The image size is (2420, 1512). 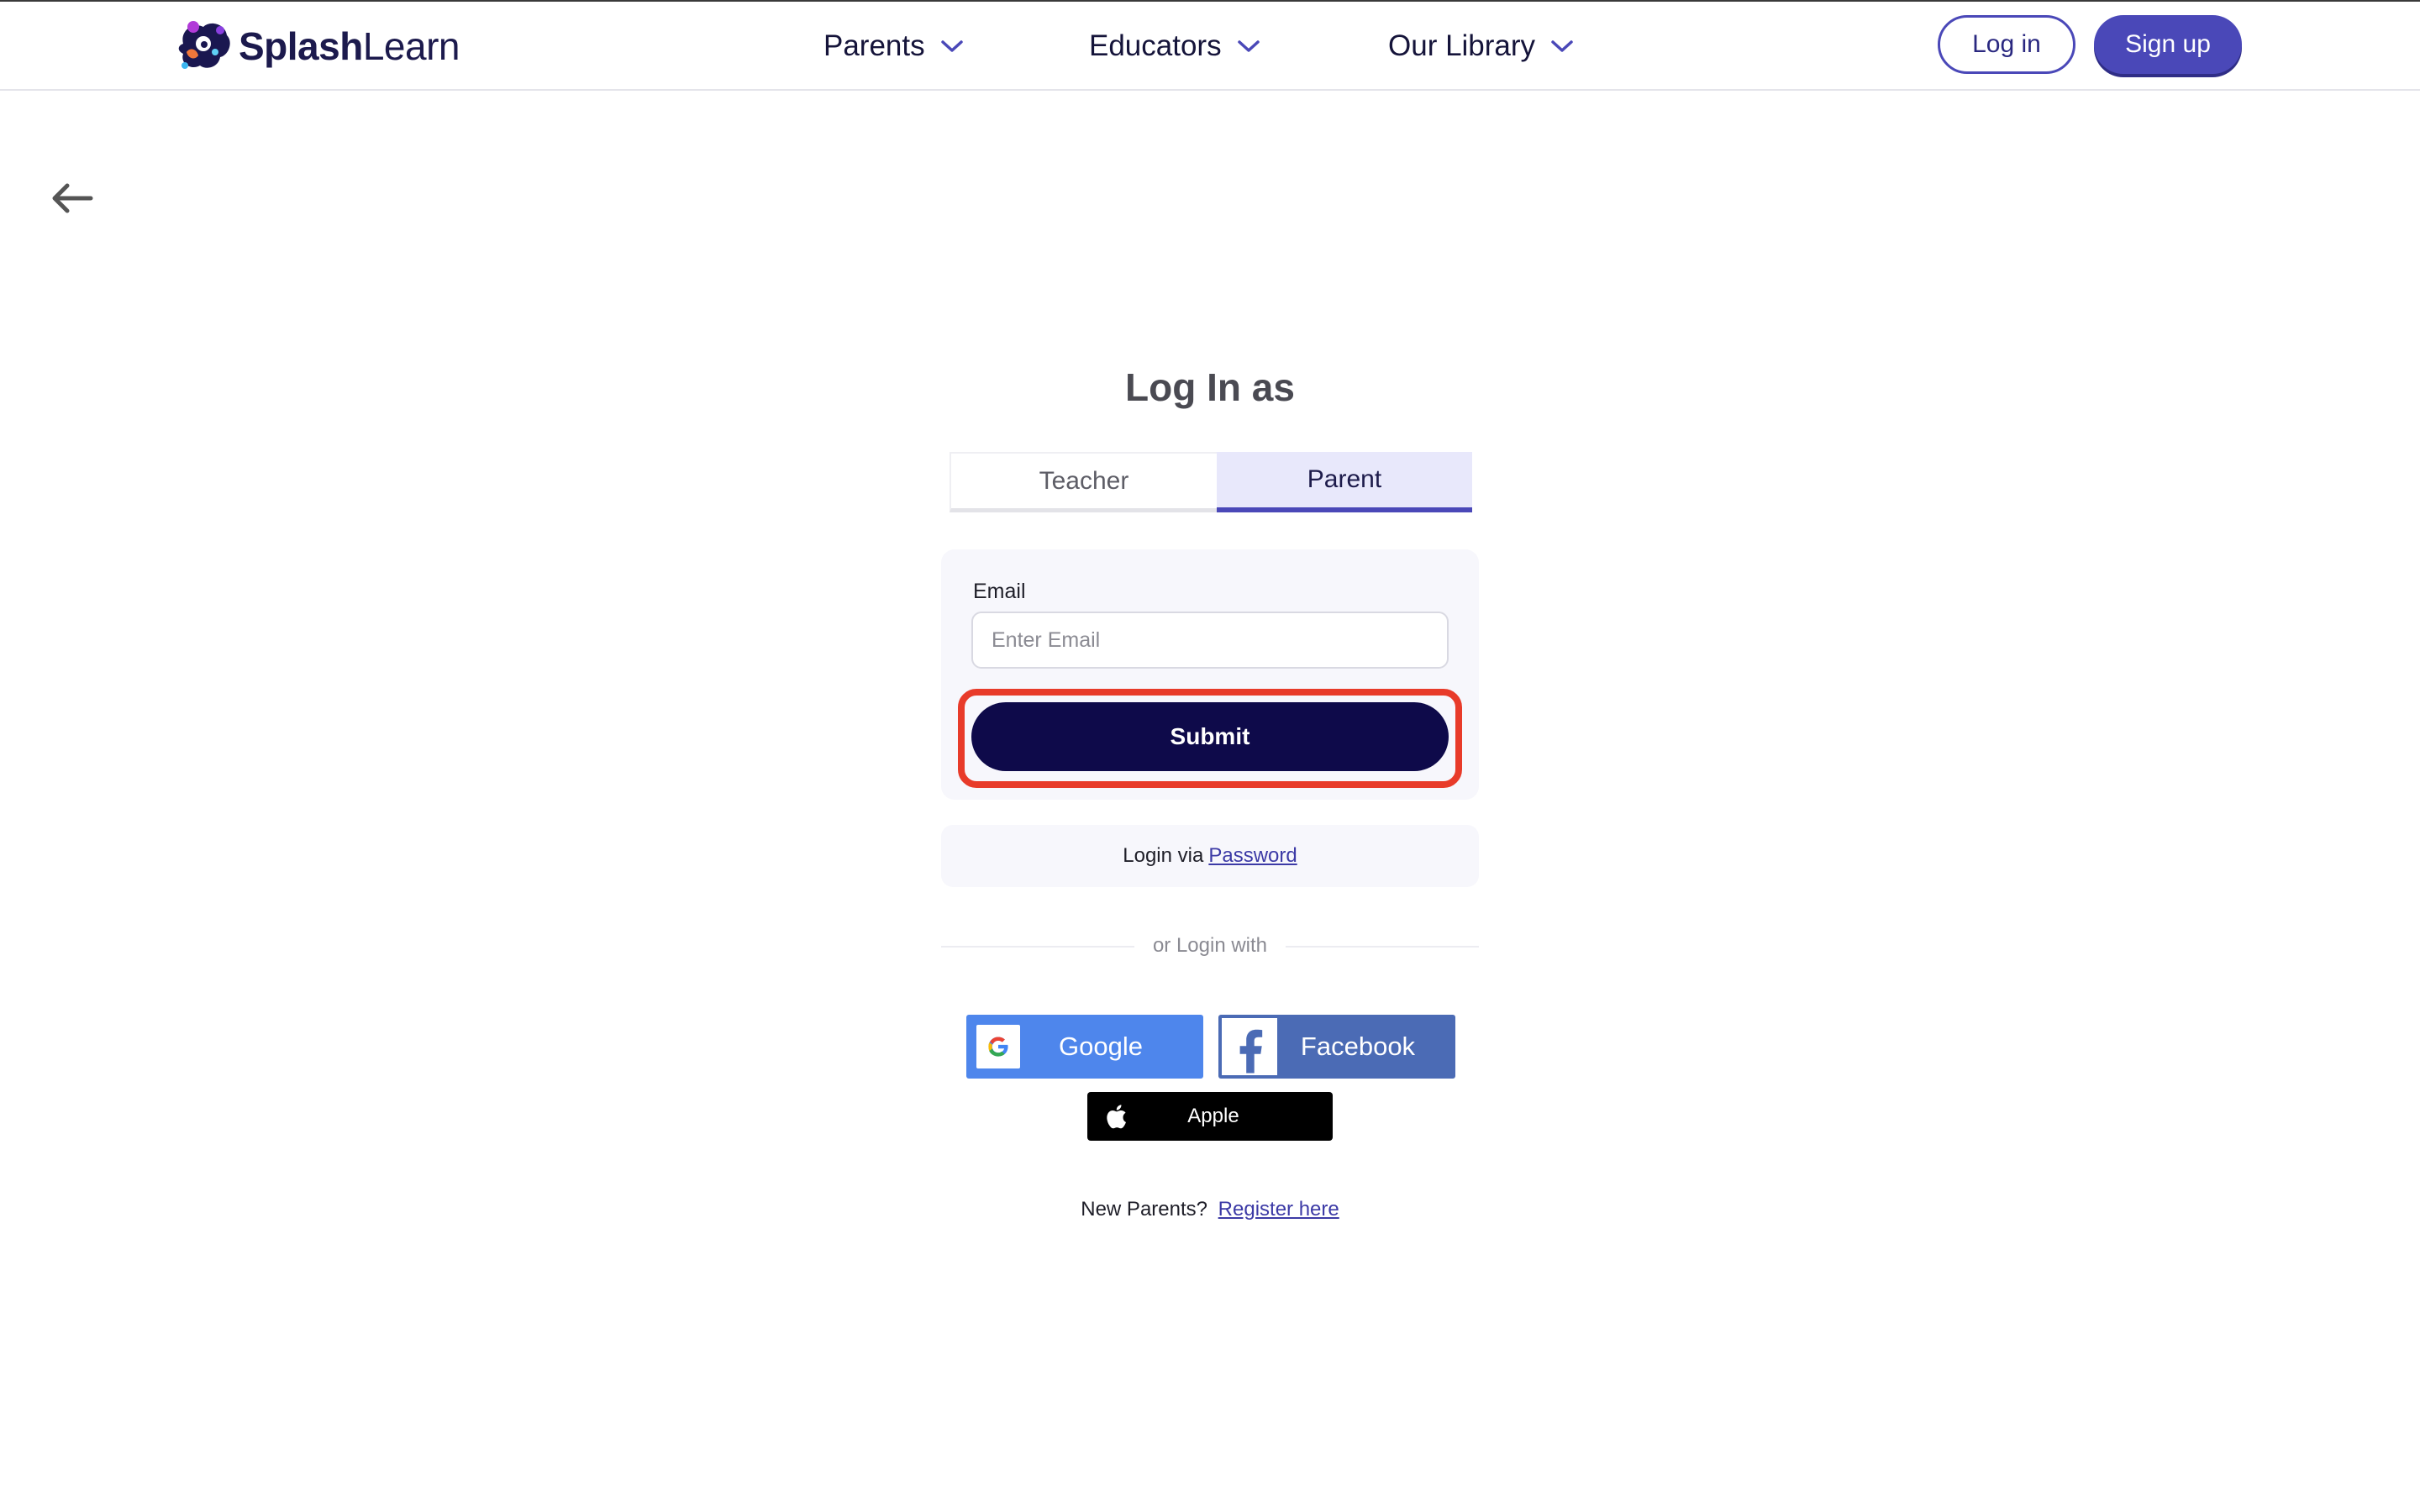 I want to click on nav-educators-label: Educators, so click(x=1155, y=45).